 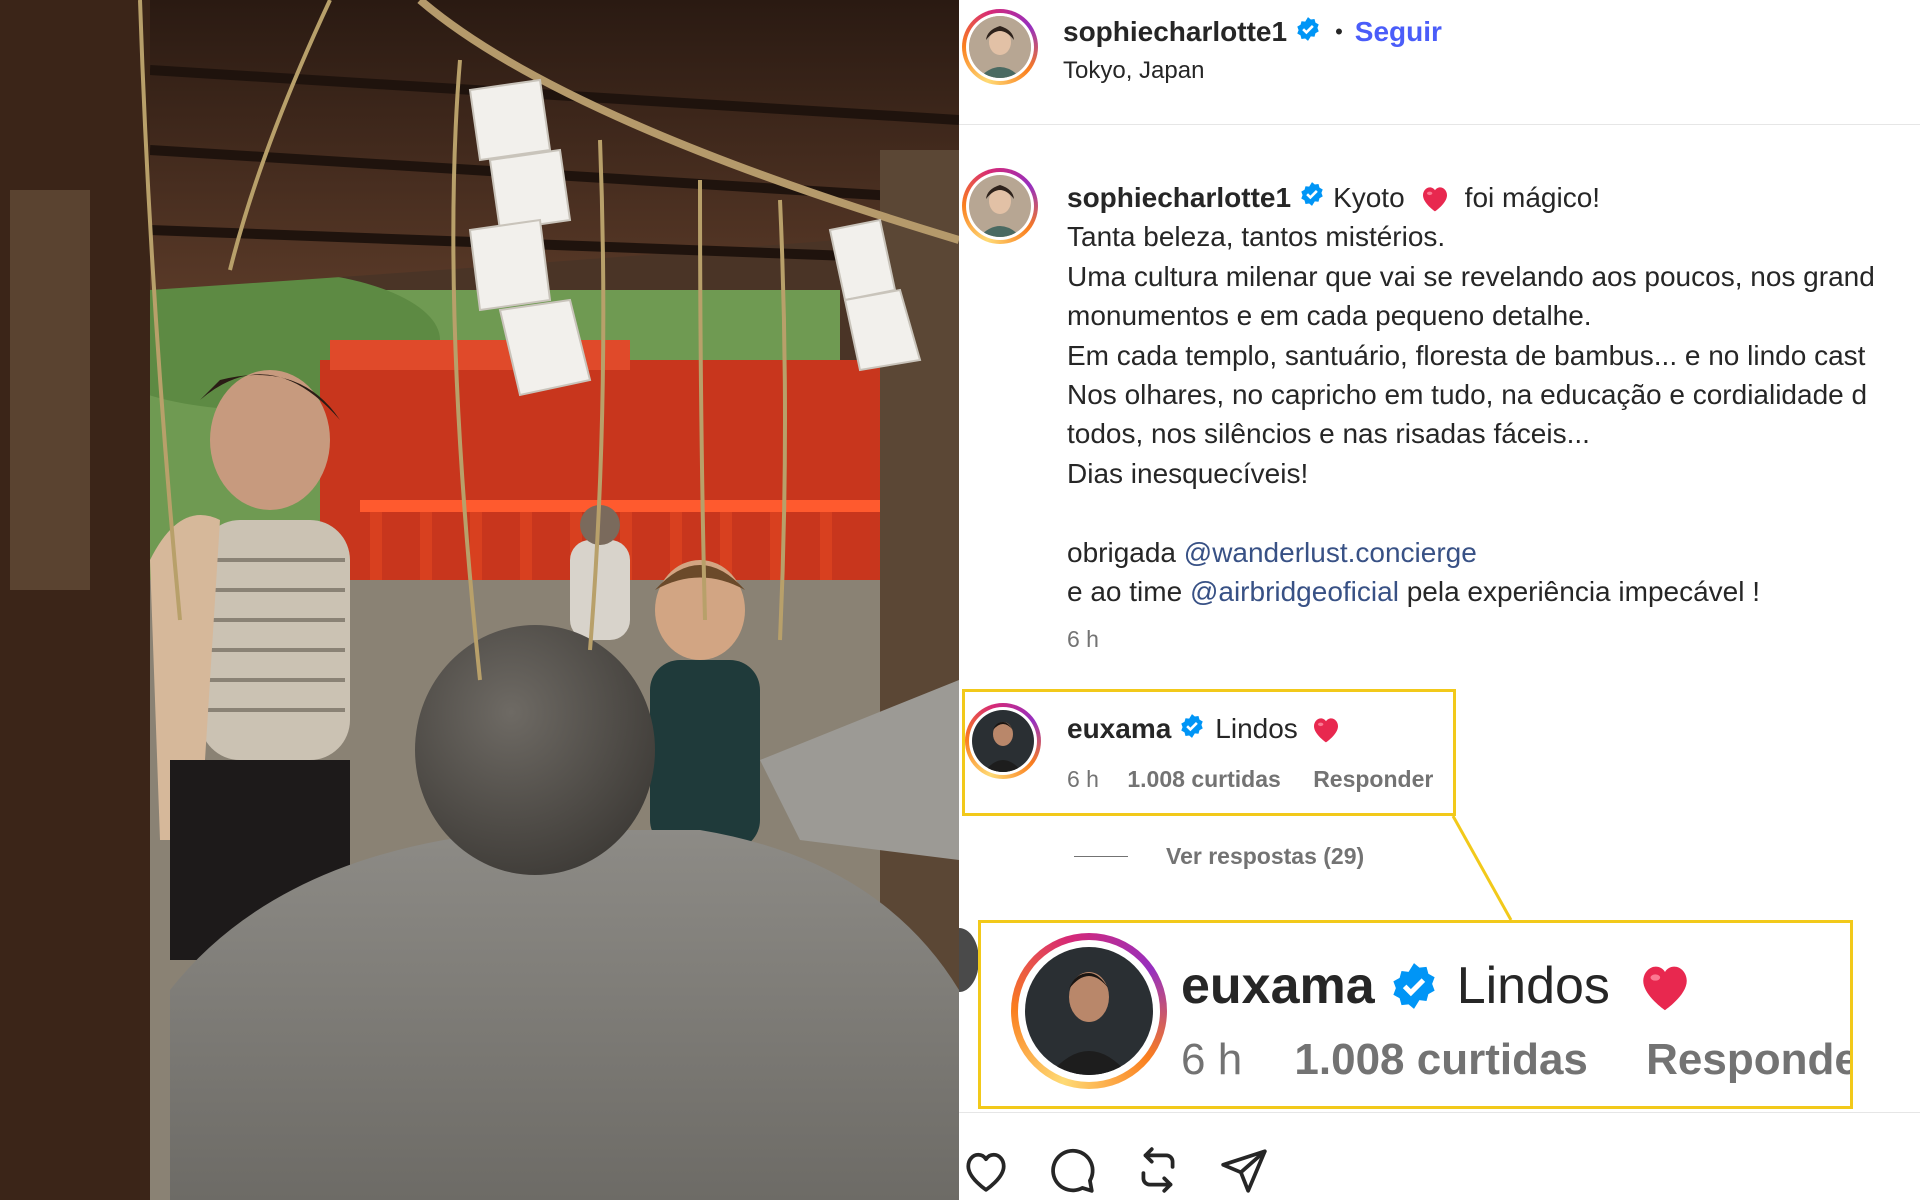 I want to click on zoom-commenter-avatar, so click(x=1089, y=1011).